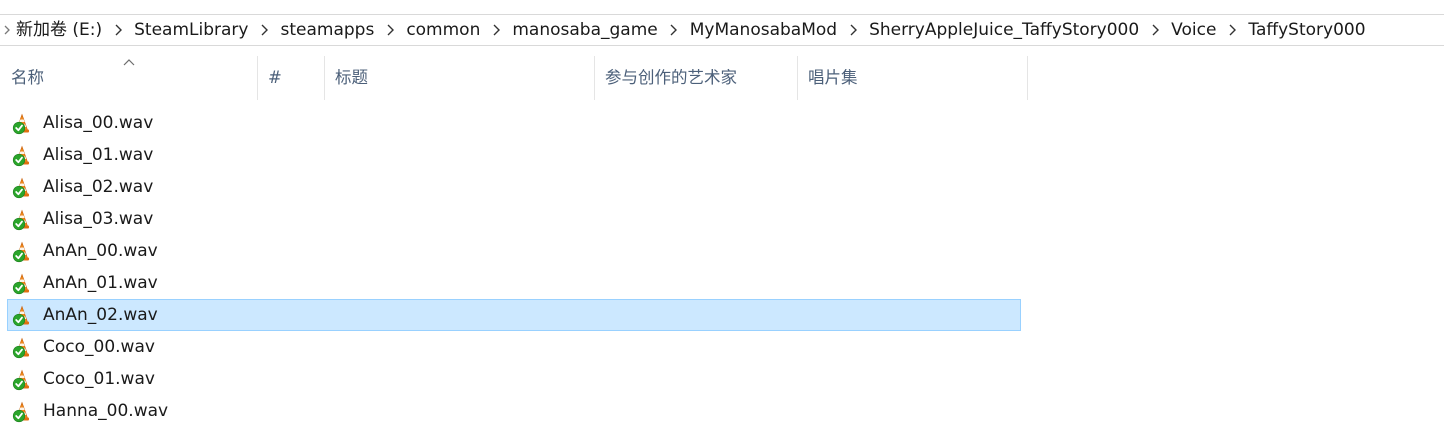 The height and width of the screenshot is (428, 1444). I want to click on file-row: AnAn_00.wav, so click(514, 251).